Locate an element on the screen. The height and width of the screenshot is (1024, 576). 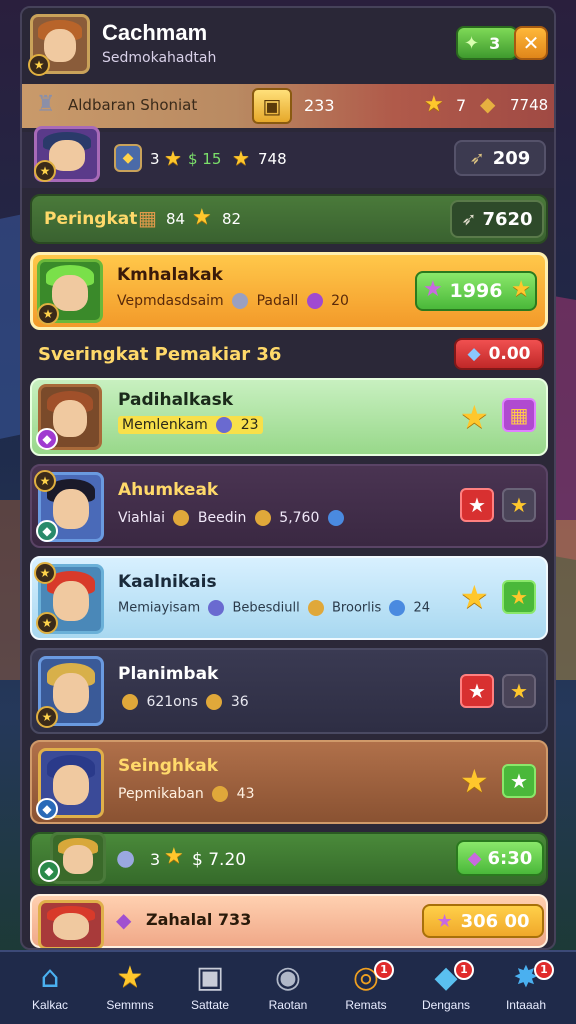
player-name: Ahumkeak is located at coordinates (168, 490).